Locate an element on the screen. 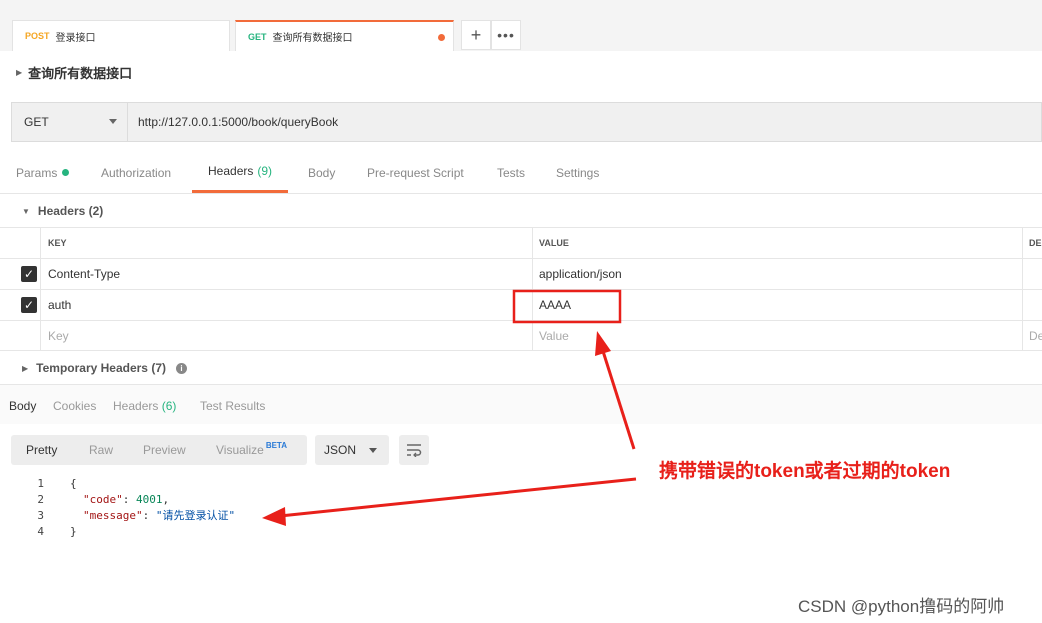 This screenshot has width=1042, height=623. highlight-box is located at coordinates (567, 306).